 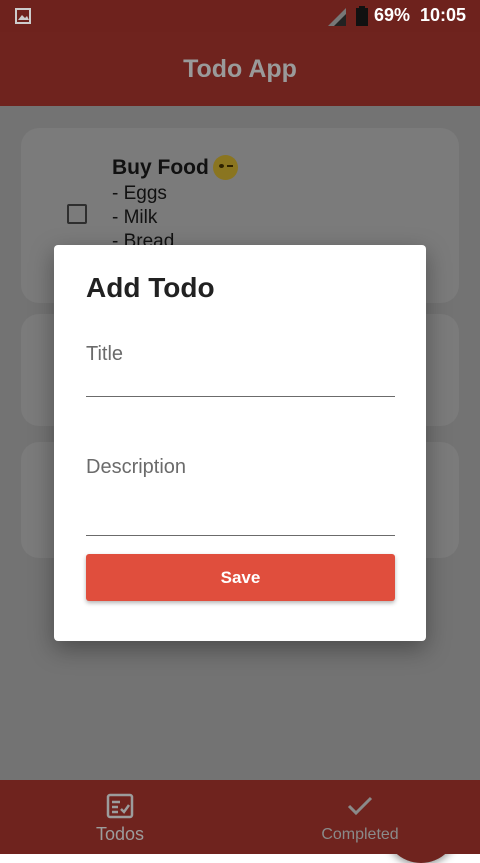 What do you see at coordinates (240, 496) in the screenshot?
I see `description-field` at bounding box center [240, 496].